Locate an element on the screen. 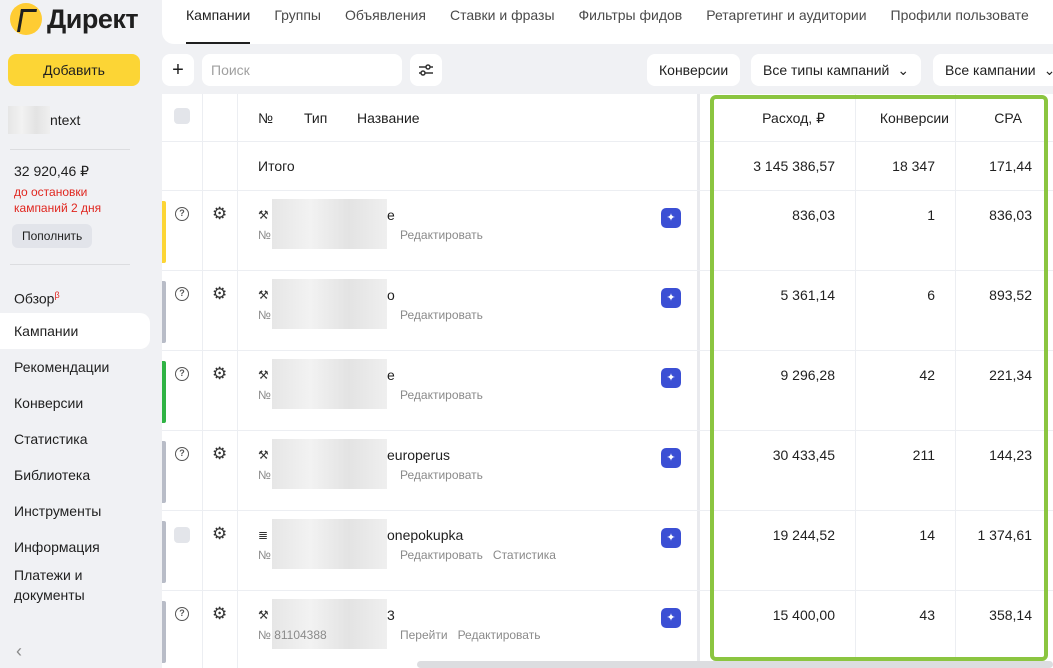 This screenshot has width=1053, height=668. tab-groups: Группы is located at coordinates (297, 22).